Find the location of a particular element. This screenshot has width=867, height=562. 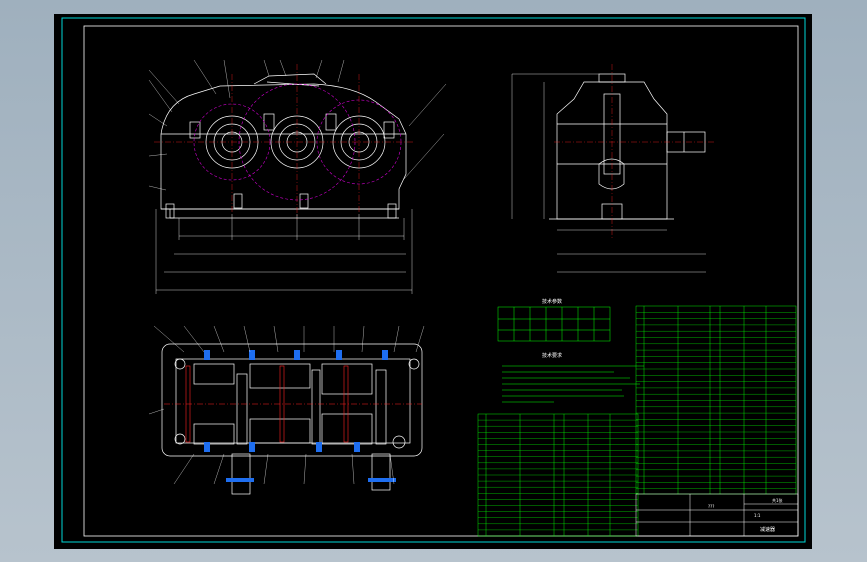

parts-list-right is located at coordinates (716, 400).